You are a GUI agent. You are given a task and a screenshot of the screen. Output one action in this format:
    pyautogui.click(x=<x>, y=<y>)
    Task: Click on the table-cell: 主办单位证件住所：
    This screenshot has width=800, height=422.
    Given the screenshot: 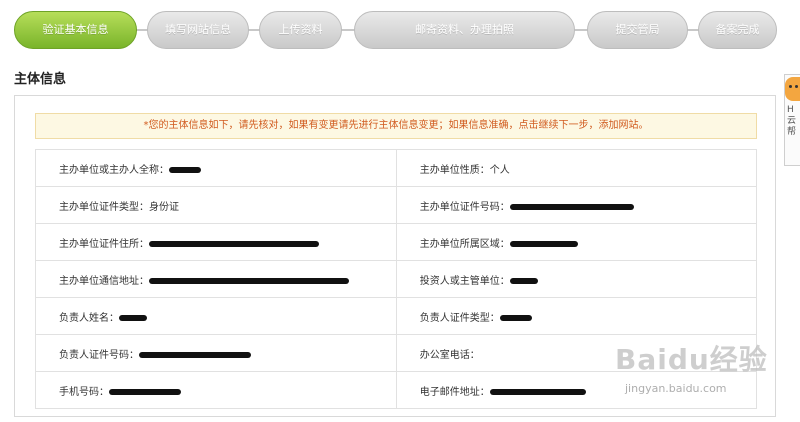 What is the action you would take?
    pyautogui.click(x=216, y=242)
    